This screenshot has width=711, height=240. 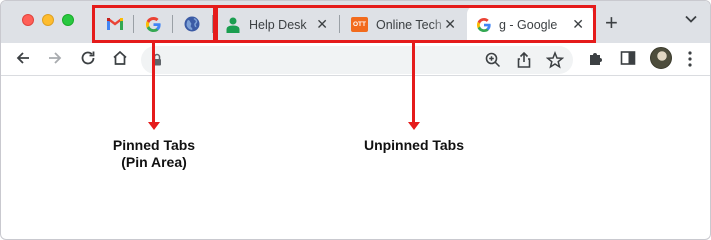 What do you see at coordinates (414, 145) in the screenshot?
I see `unpinned-tabs-caption: Unpinned Tabs` at bounding box center [414, 145].